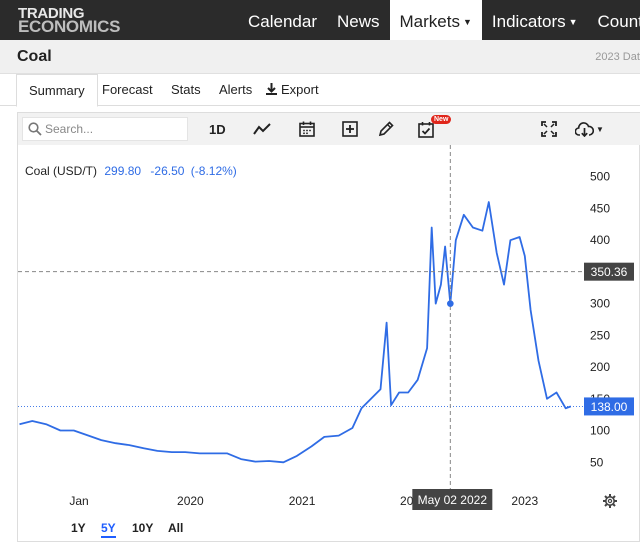  Describe the element at coordinates (600, 431) in the screenshot. I see `y-tick-label: 100` at that location.